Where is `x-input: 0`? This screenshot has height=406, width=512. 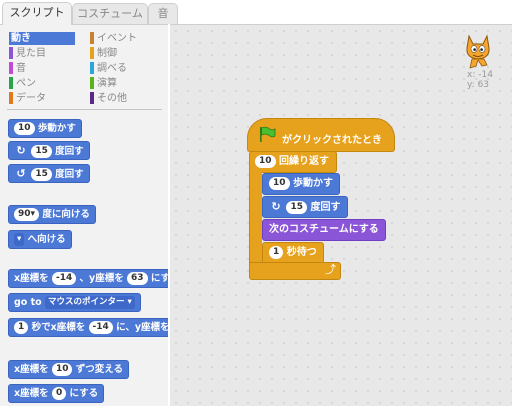 x-input: 0 is located at coordinates (59, 393).